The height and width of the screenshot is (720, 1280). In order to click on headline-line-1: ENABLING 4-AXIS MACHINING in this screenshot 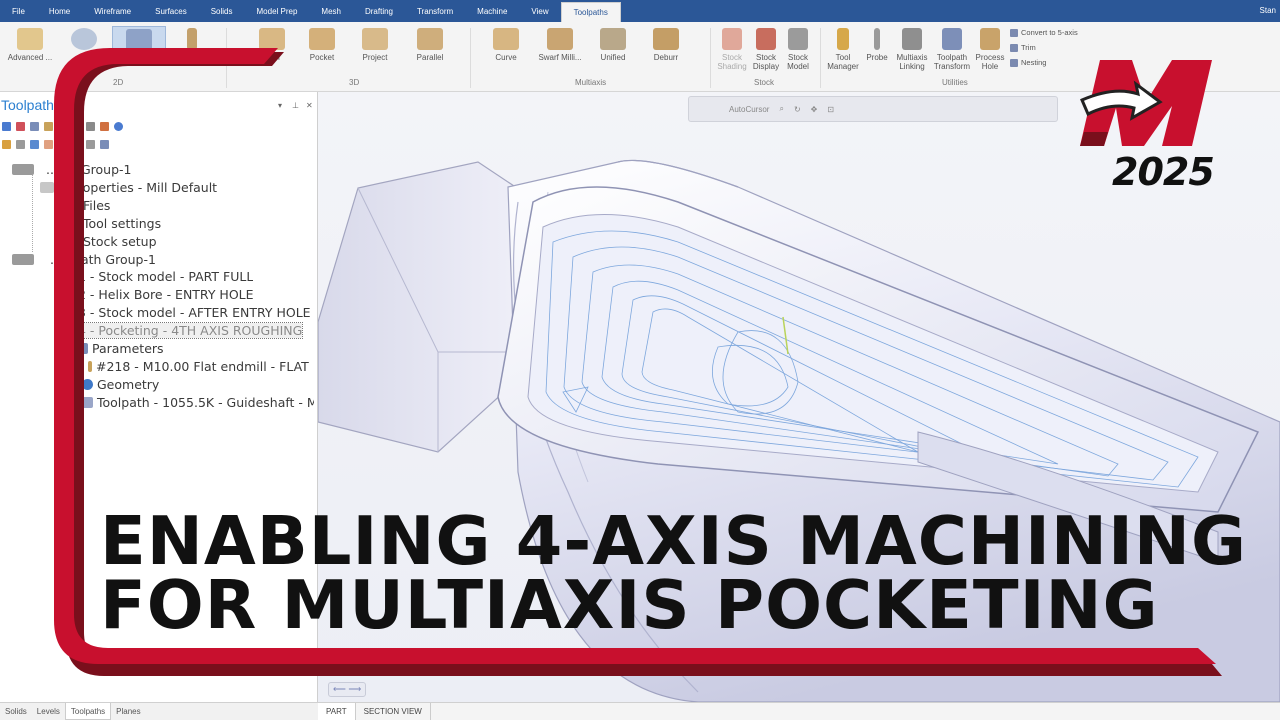, I will do `click(673, 541)`.